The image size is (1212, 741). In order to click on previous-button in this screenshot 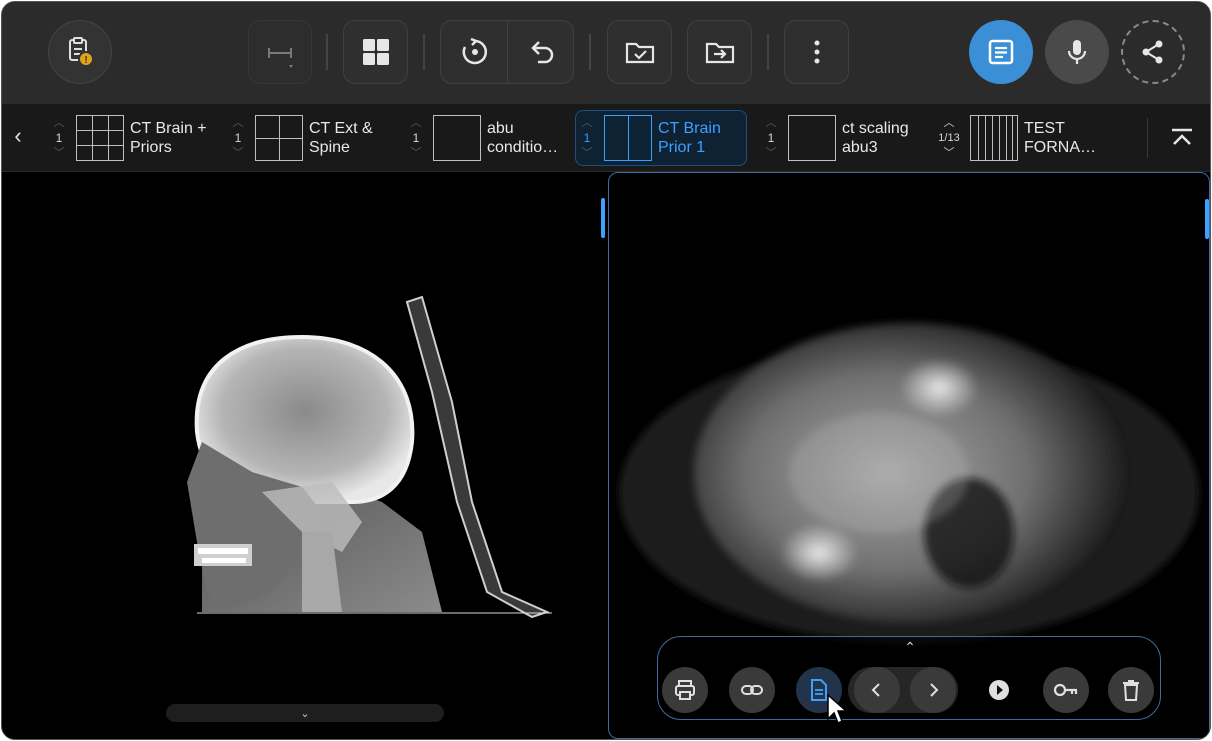, I will do `click(877, 690)`.